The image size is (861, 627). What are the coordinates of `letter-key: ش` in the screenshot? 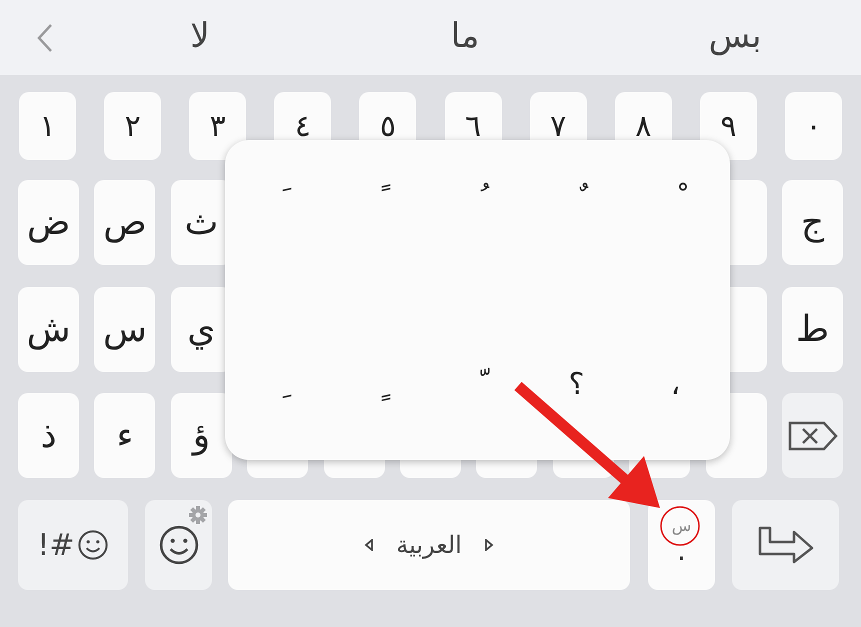 It's located at (49, 329).